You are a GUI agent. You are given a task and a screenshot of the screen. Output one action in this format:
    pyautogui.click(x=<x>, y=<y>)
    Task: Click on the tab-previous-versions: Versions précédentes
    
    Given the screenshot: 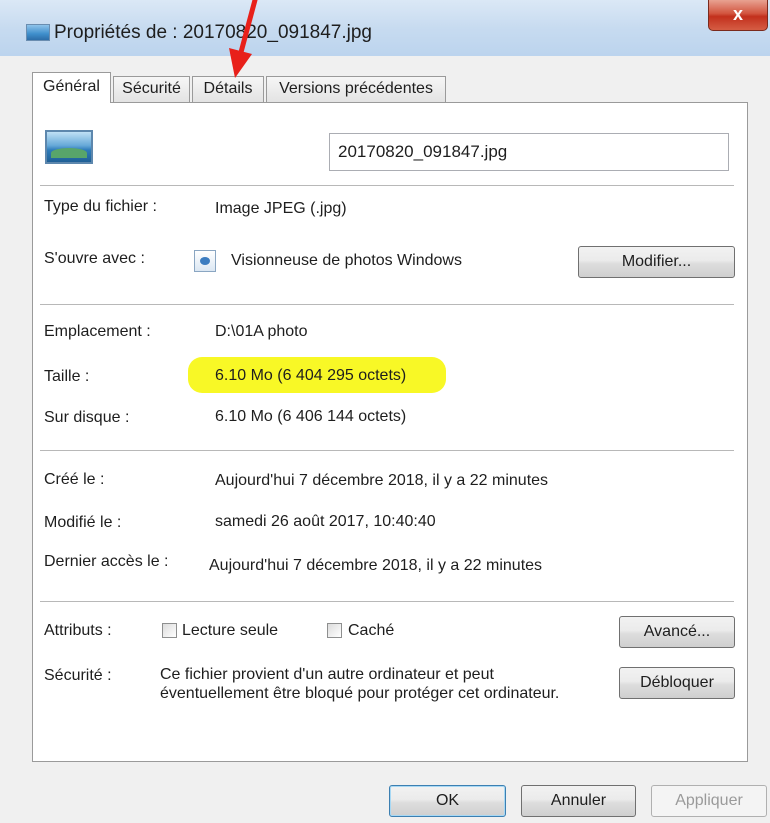 What is the action you would take?
    pyautogui.click(x=356, y=89)
    